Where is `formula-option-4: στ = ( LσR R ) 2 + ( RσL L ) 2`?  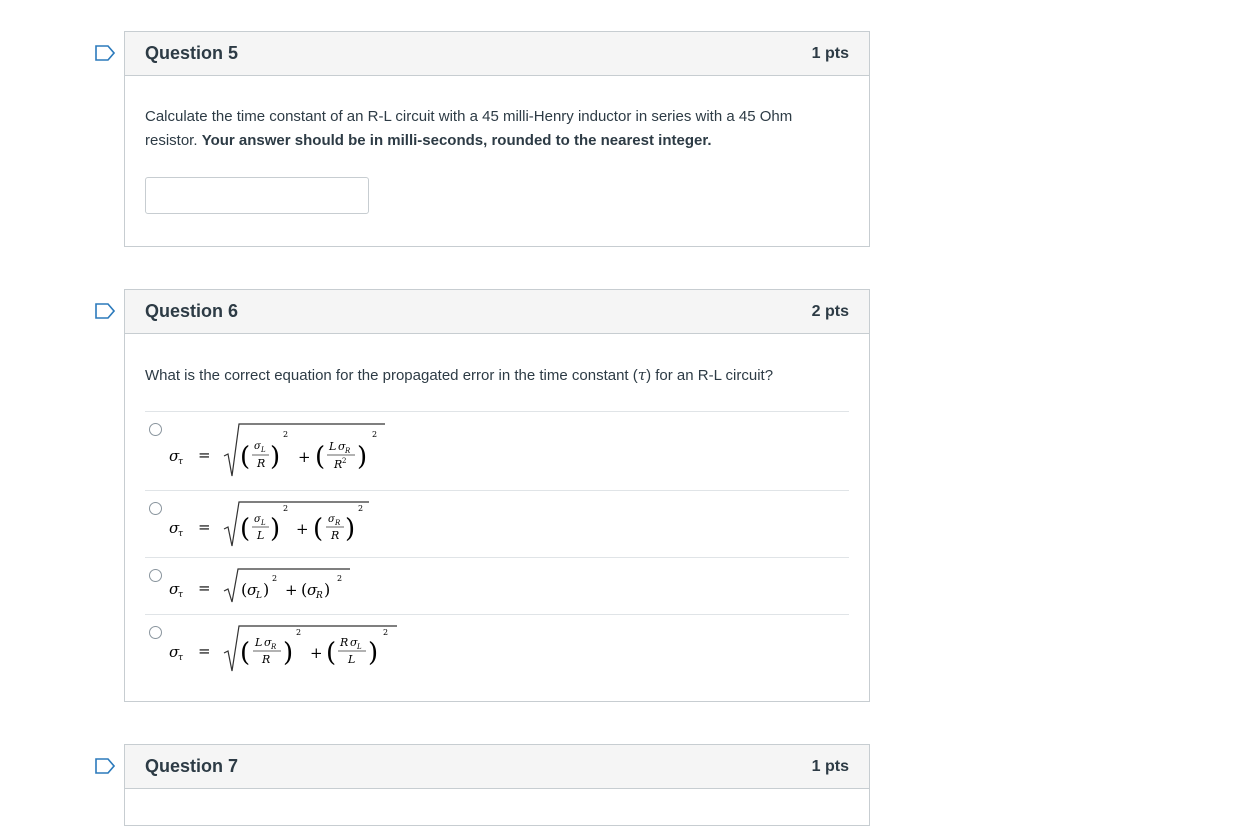
formula-option-4: στ = ( LσR R ) 2 + ( RσL L ) 2 is located at coordinates (299, 654).